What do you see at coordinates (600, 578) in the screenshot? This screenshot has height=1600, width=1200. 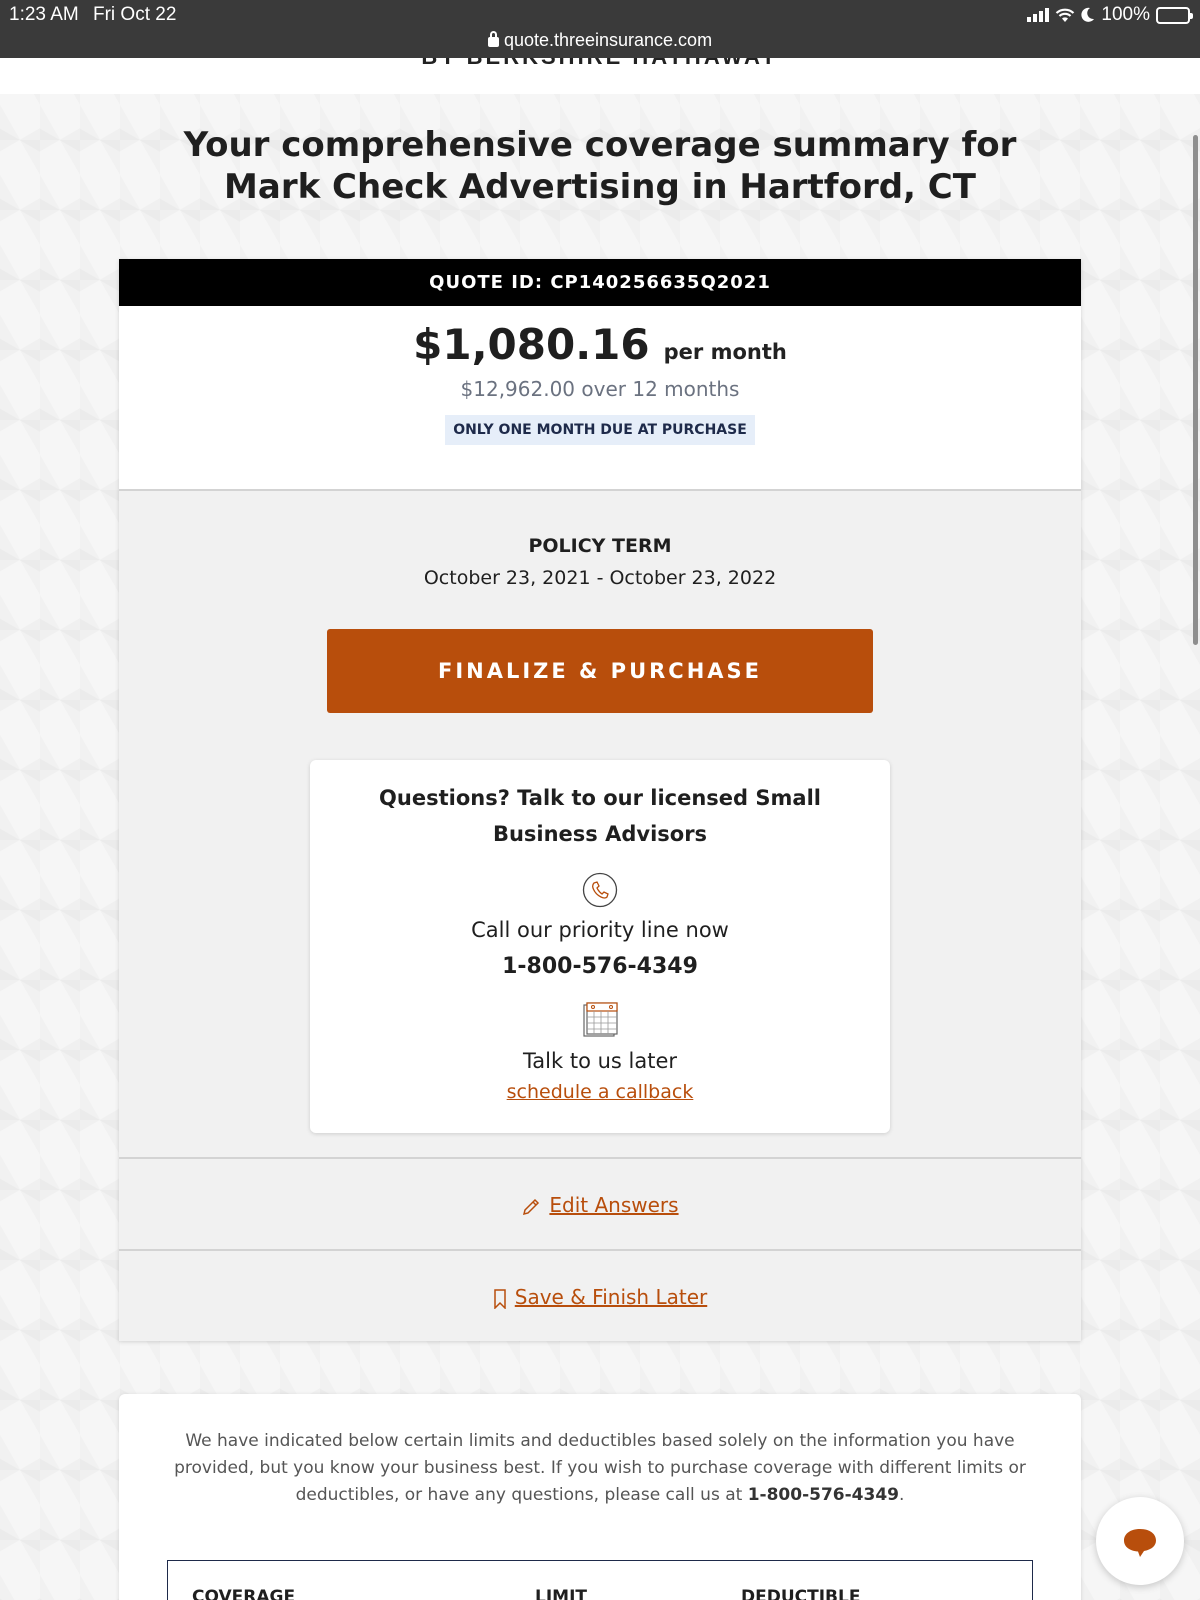 I see `policy-term-dates: October 23, 2021 - October 23, 2022` at bounding box center [600, 578].